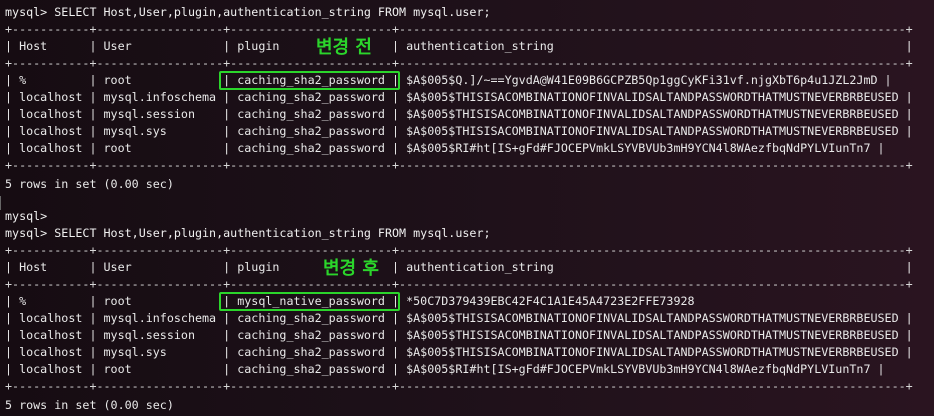 The image size is (934, 416). What do you see at coordinates (89, 405) in the screenshot?
I see `result-summary-2: 5 rows in set (0.00 sec)` at bounding box center [89, 405].